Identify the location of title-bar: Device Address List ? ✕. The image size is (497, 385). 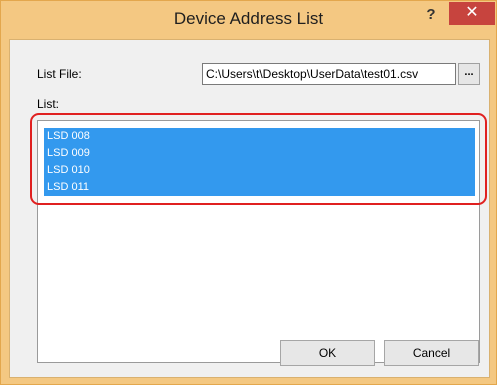
(248, 20).